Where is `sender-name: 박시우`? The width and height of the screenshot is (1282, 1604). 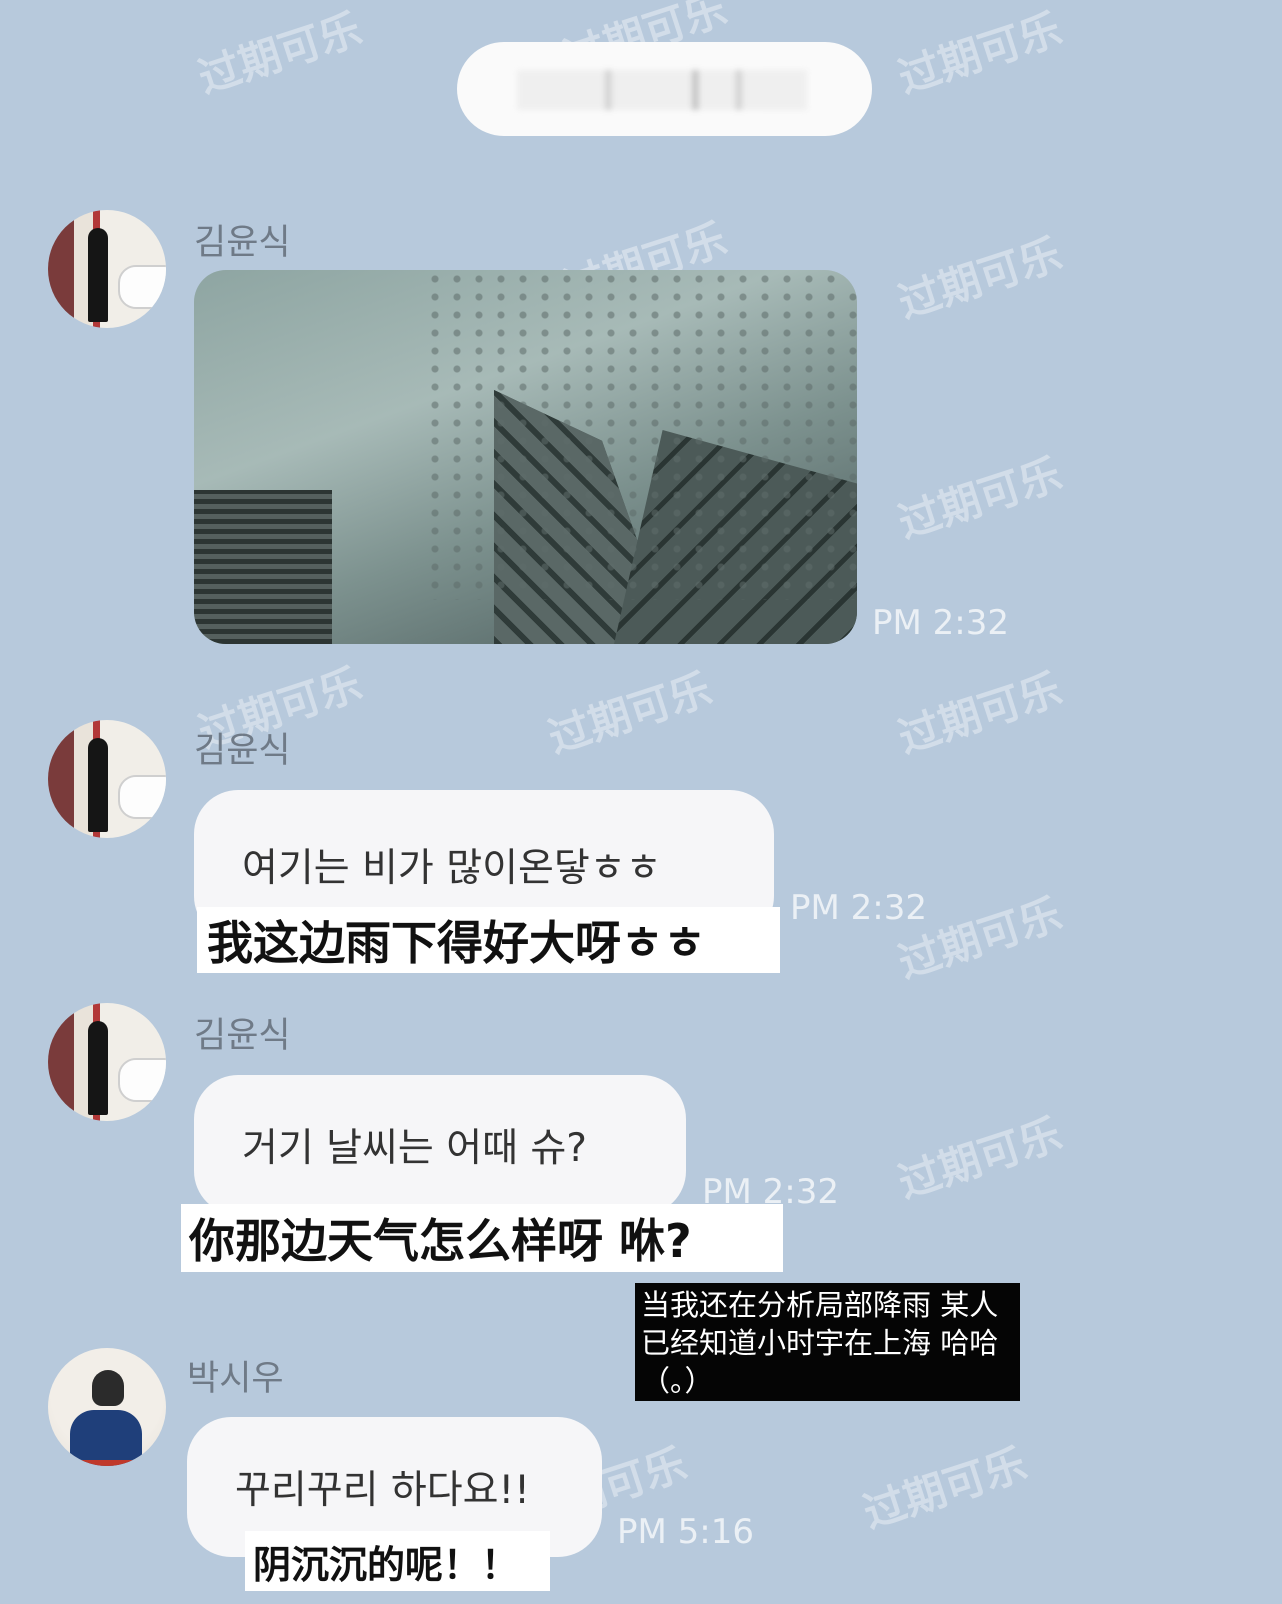 sender-name: 박시우 is located at coordinates (235, 1379).